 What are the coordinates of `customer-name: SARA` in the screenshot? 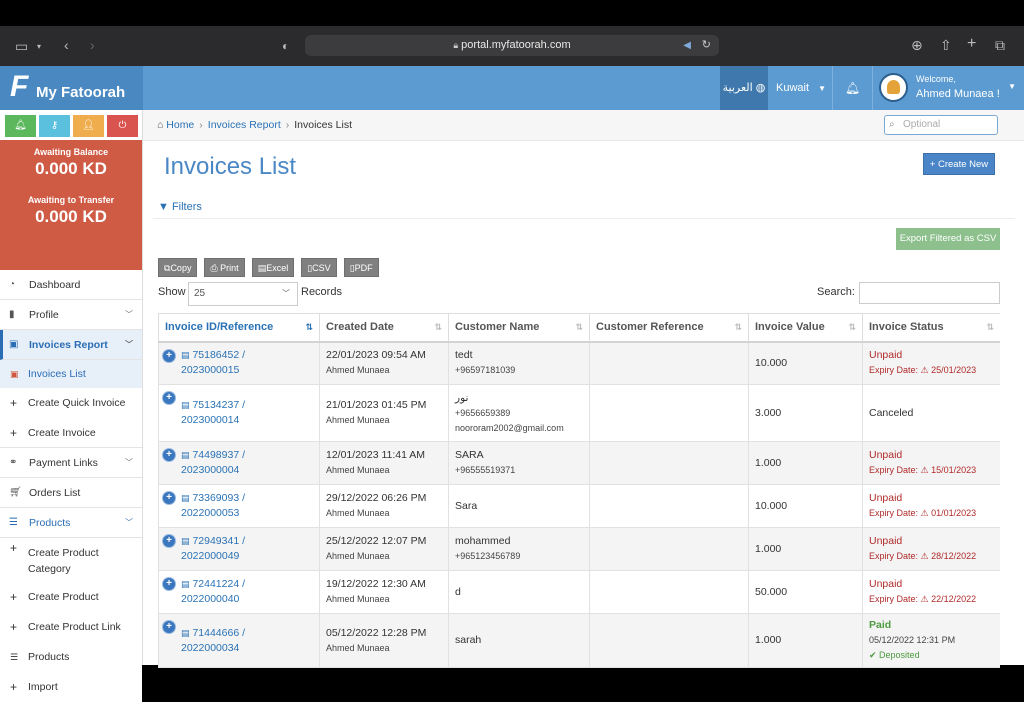 It's located at (469, 455).